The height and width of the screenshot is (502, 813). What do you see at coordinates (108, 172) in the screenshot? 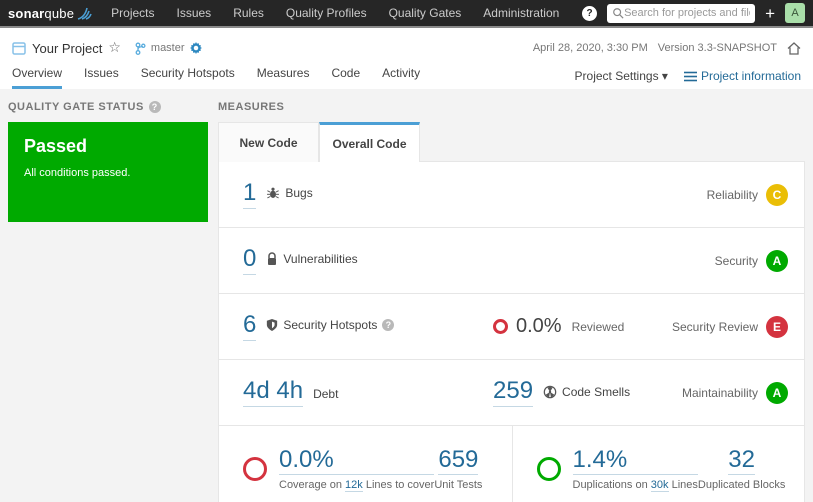
I see `quality-gate-status-box: Passed All conditions passed.` at bounding box center [108, 172].